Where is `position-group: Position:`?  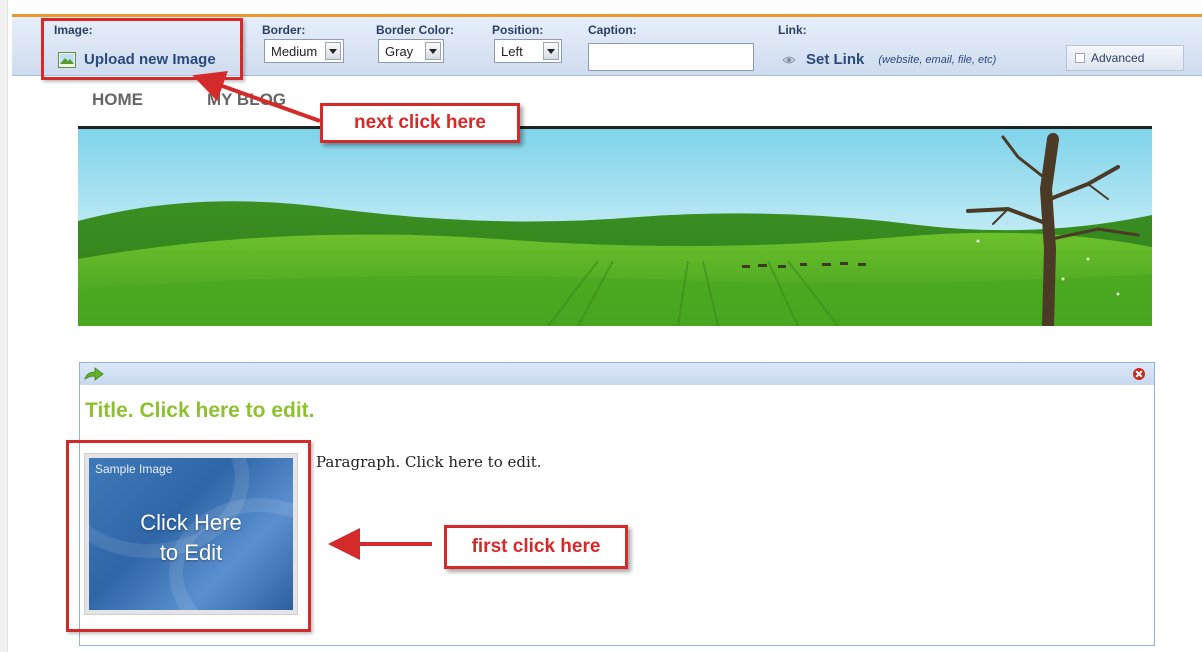 position-group: Position: is located at coordinates (517, 30).